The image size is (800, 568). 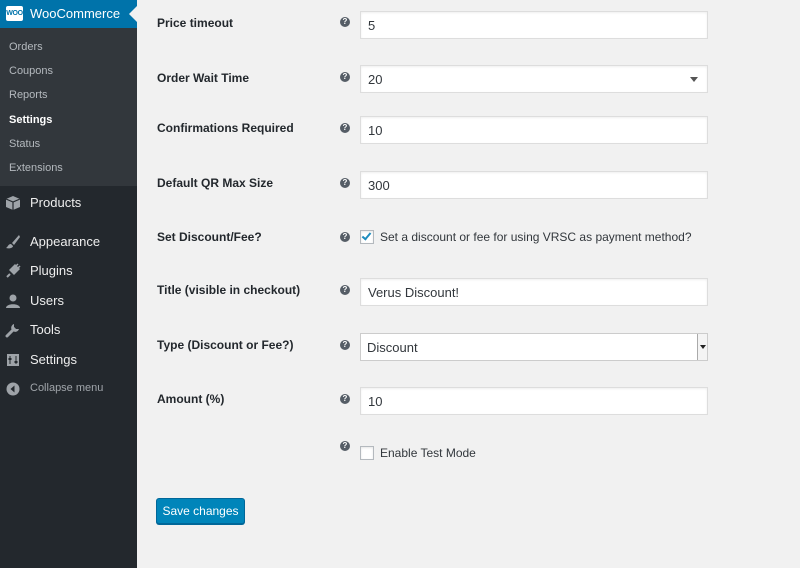 I want to click on current-menu-arrow-icon, so click(x=133, y=14).